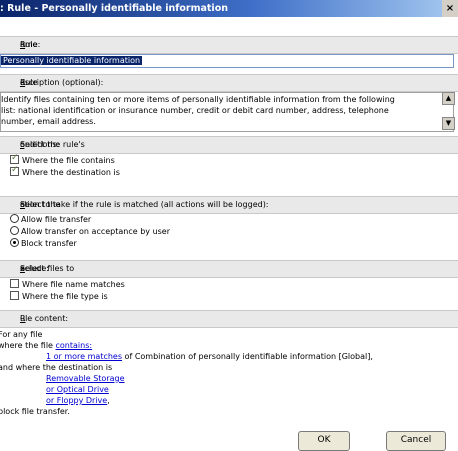  I want to click on radio-allow-transfer: Allow file transfer, so click(50, 219).